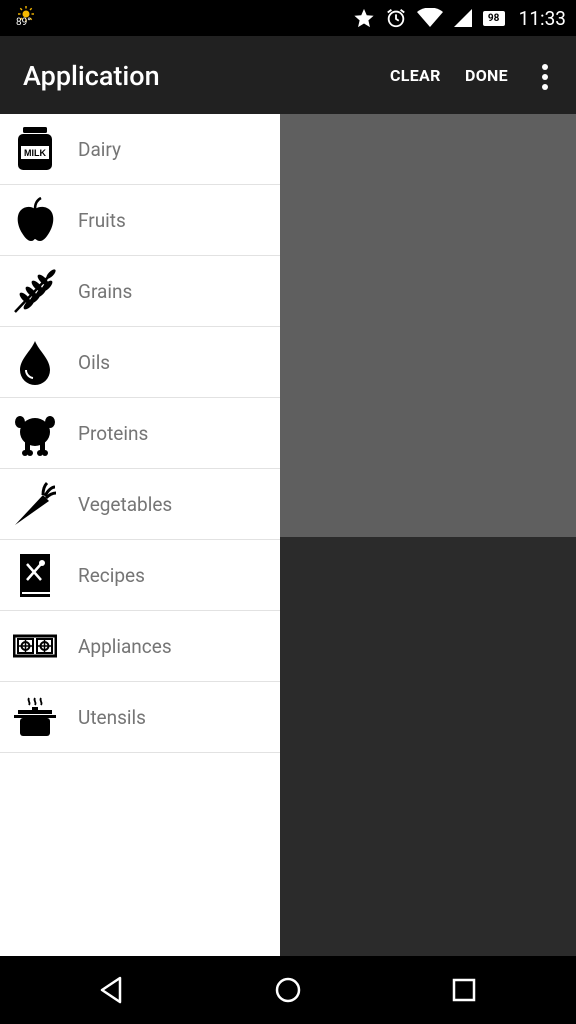 The width and height of the screenshot is (576, 1024). I want to click on drawer-item-dairy: MILK Dairy, so click(140, 149).